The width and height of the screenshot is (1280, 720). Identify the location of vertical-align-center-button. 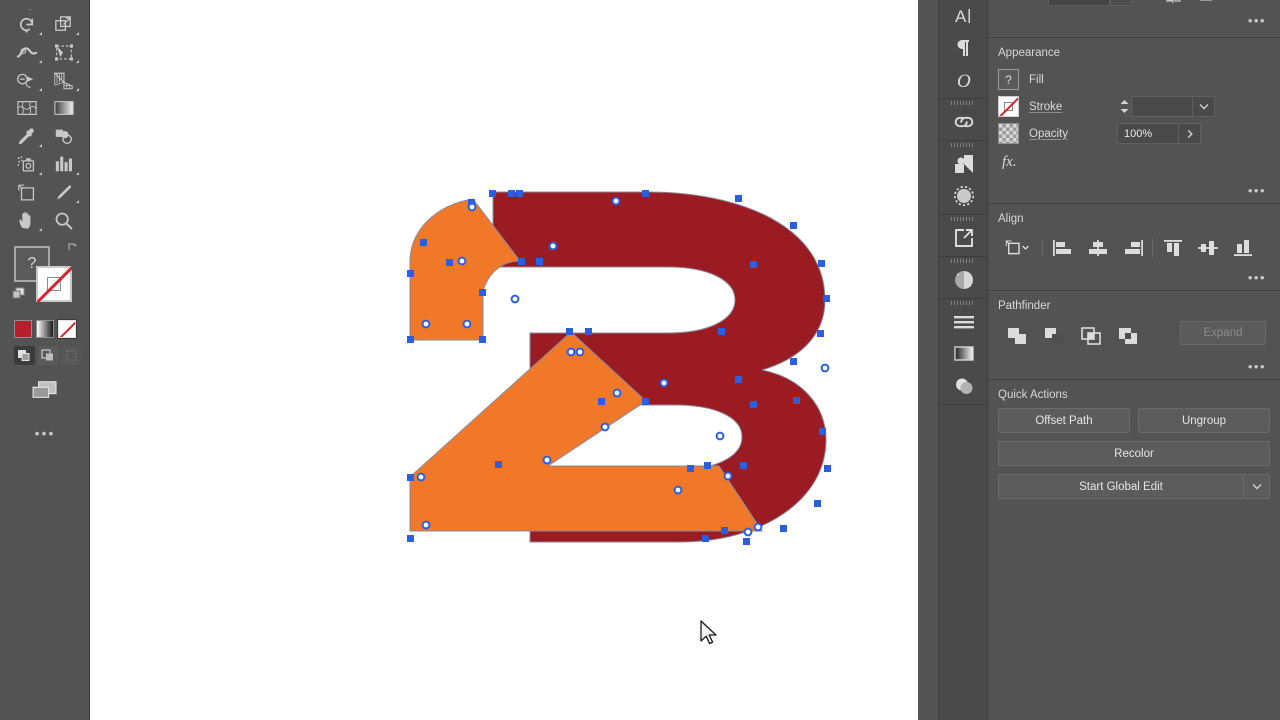
(1207, 248).